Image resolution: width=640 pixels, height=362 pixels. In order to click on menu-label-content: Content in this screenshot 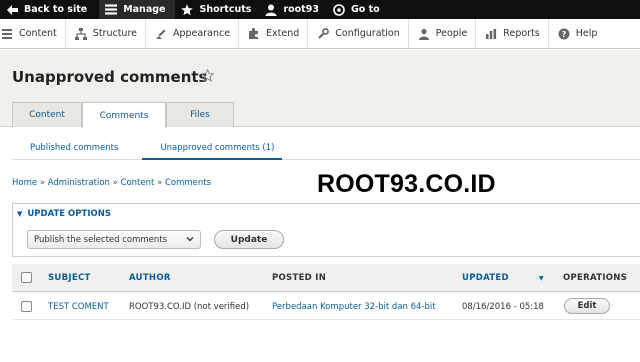, I will do `click(38, 33)`.